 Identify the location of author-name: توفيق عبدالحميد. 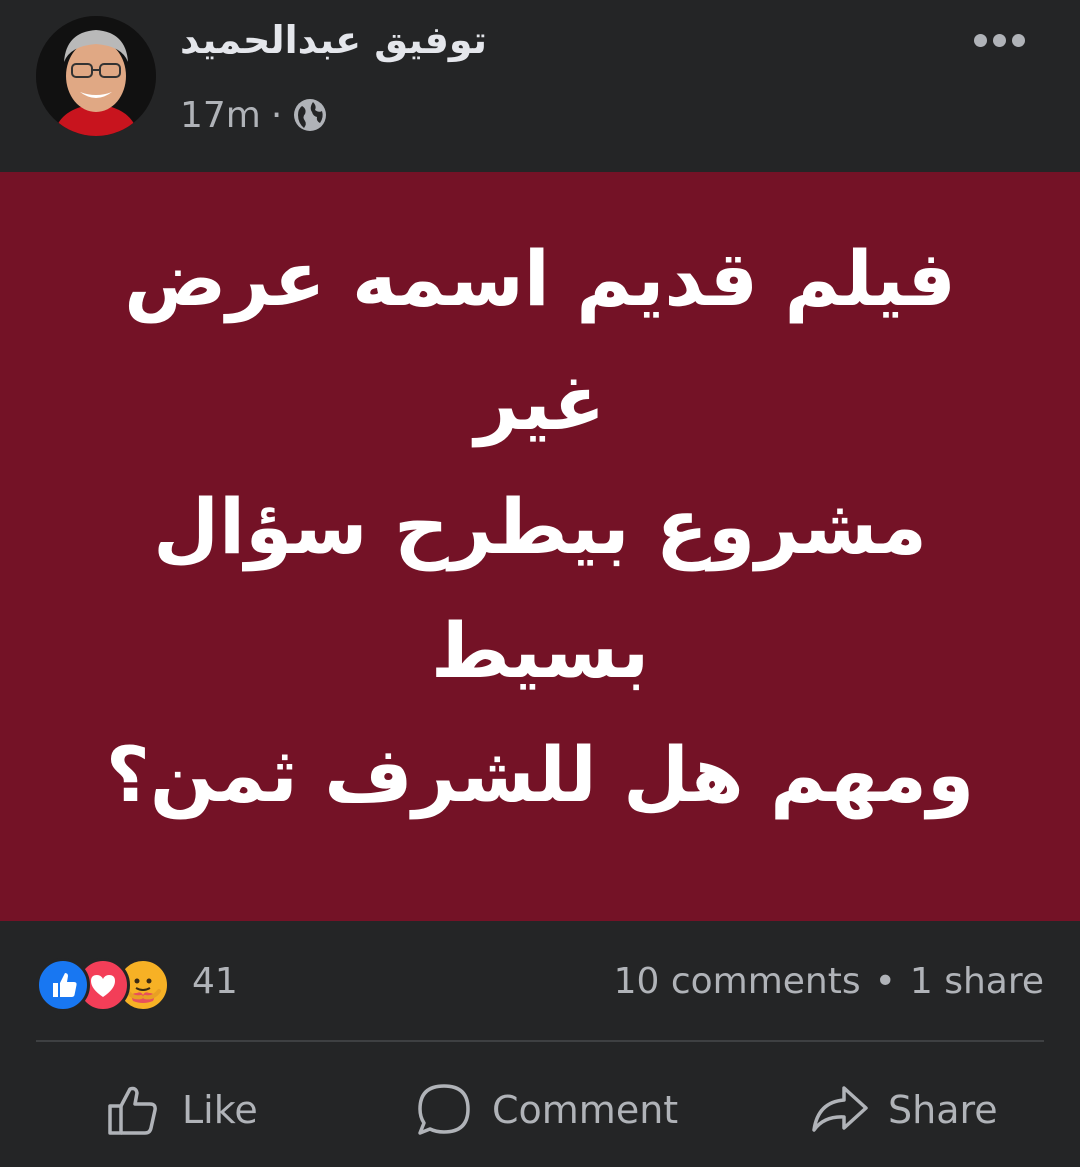
(333, 40).